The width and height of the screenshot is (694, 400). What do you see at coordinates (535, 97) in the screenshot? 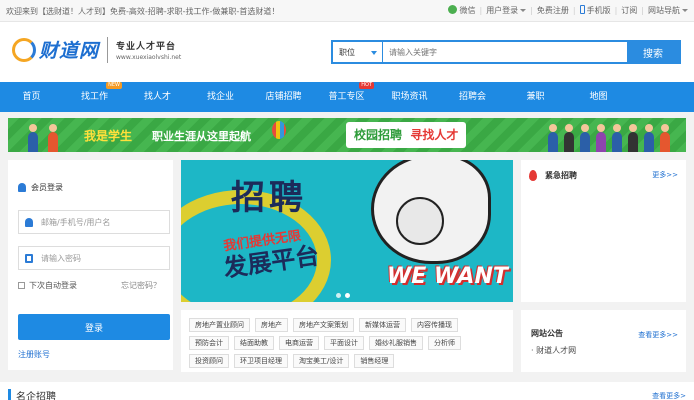
I see `nav-item-part-time: 兼职` at bounding box center [535, 97].